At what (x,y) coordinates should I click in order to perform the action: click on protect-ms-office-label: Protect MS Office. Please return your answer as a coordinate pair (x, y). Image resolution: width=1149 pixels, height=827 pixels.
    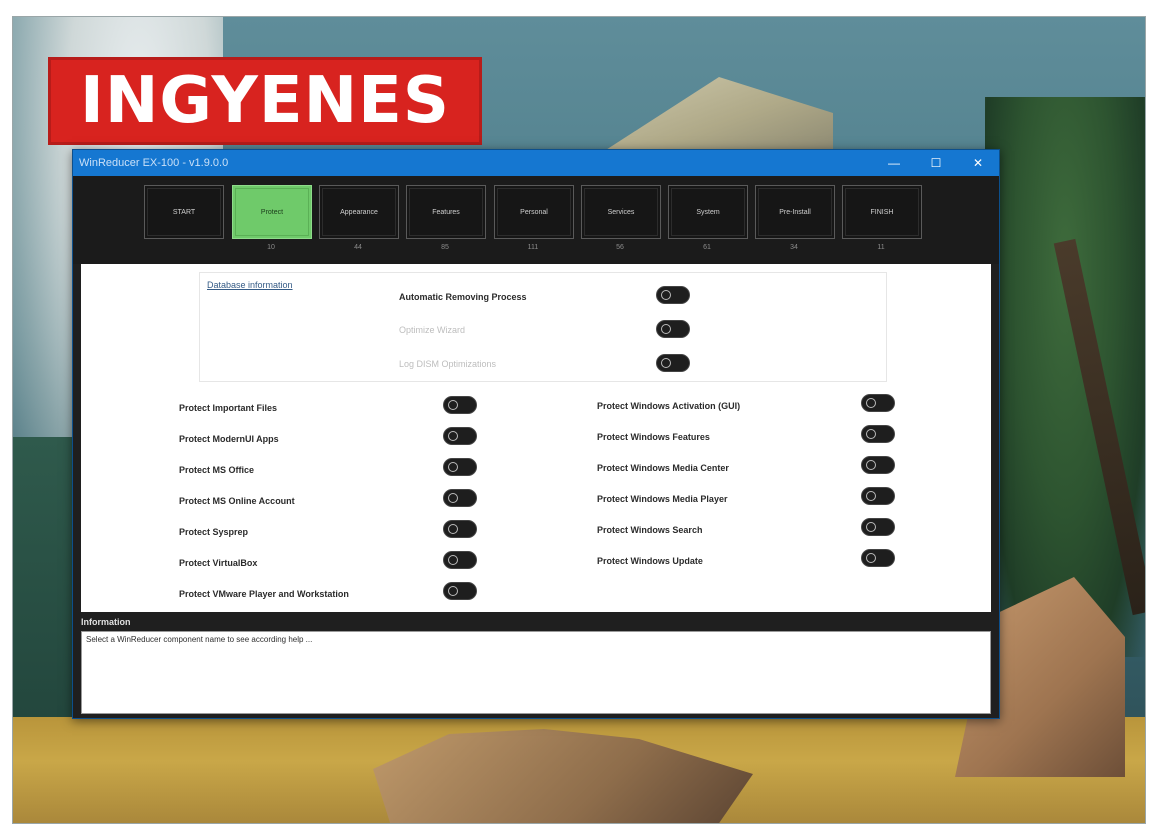
    Looking at the image, I should click on (217, 470).